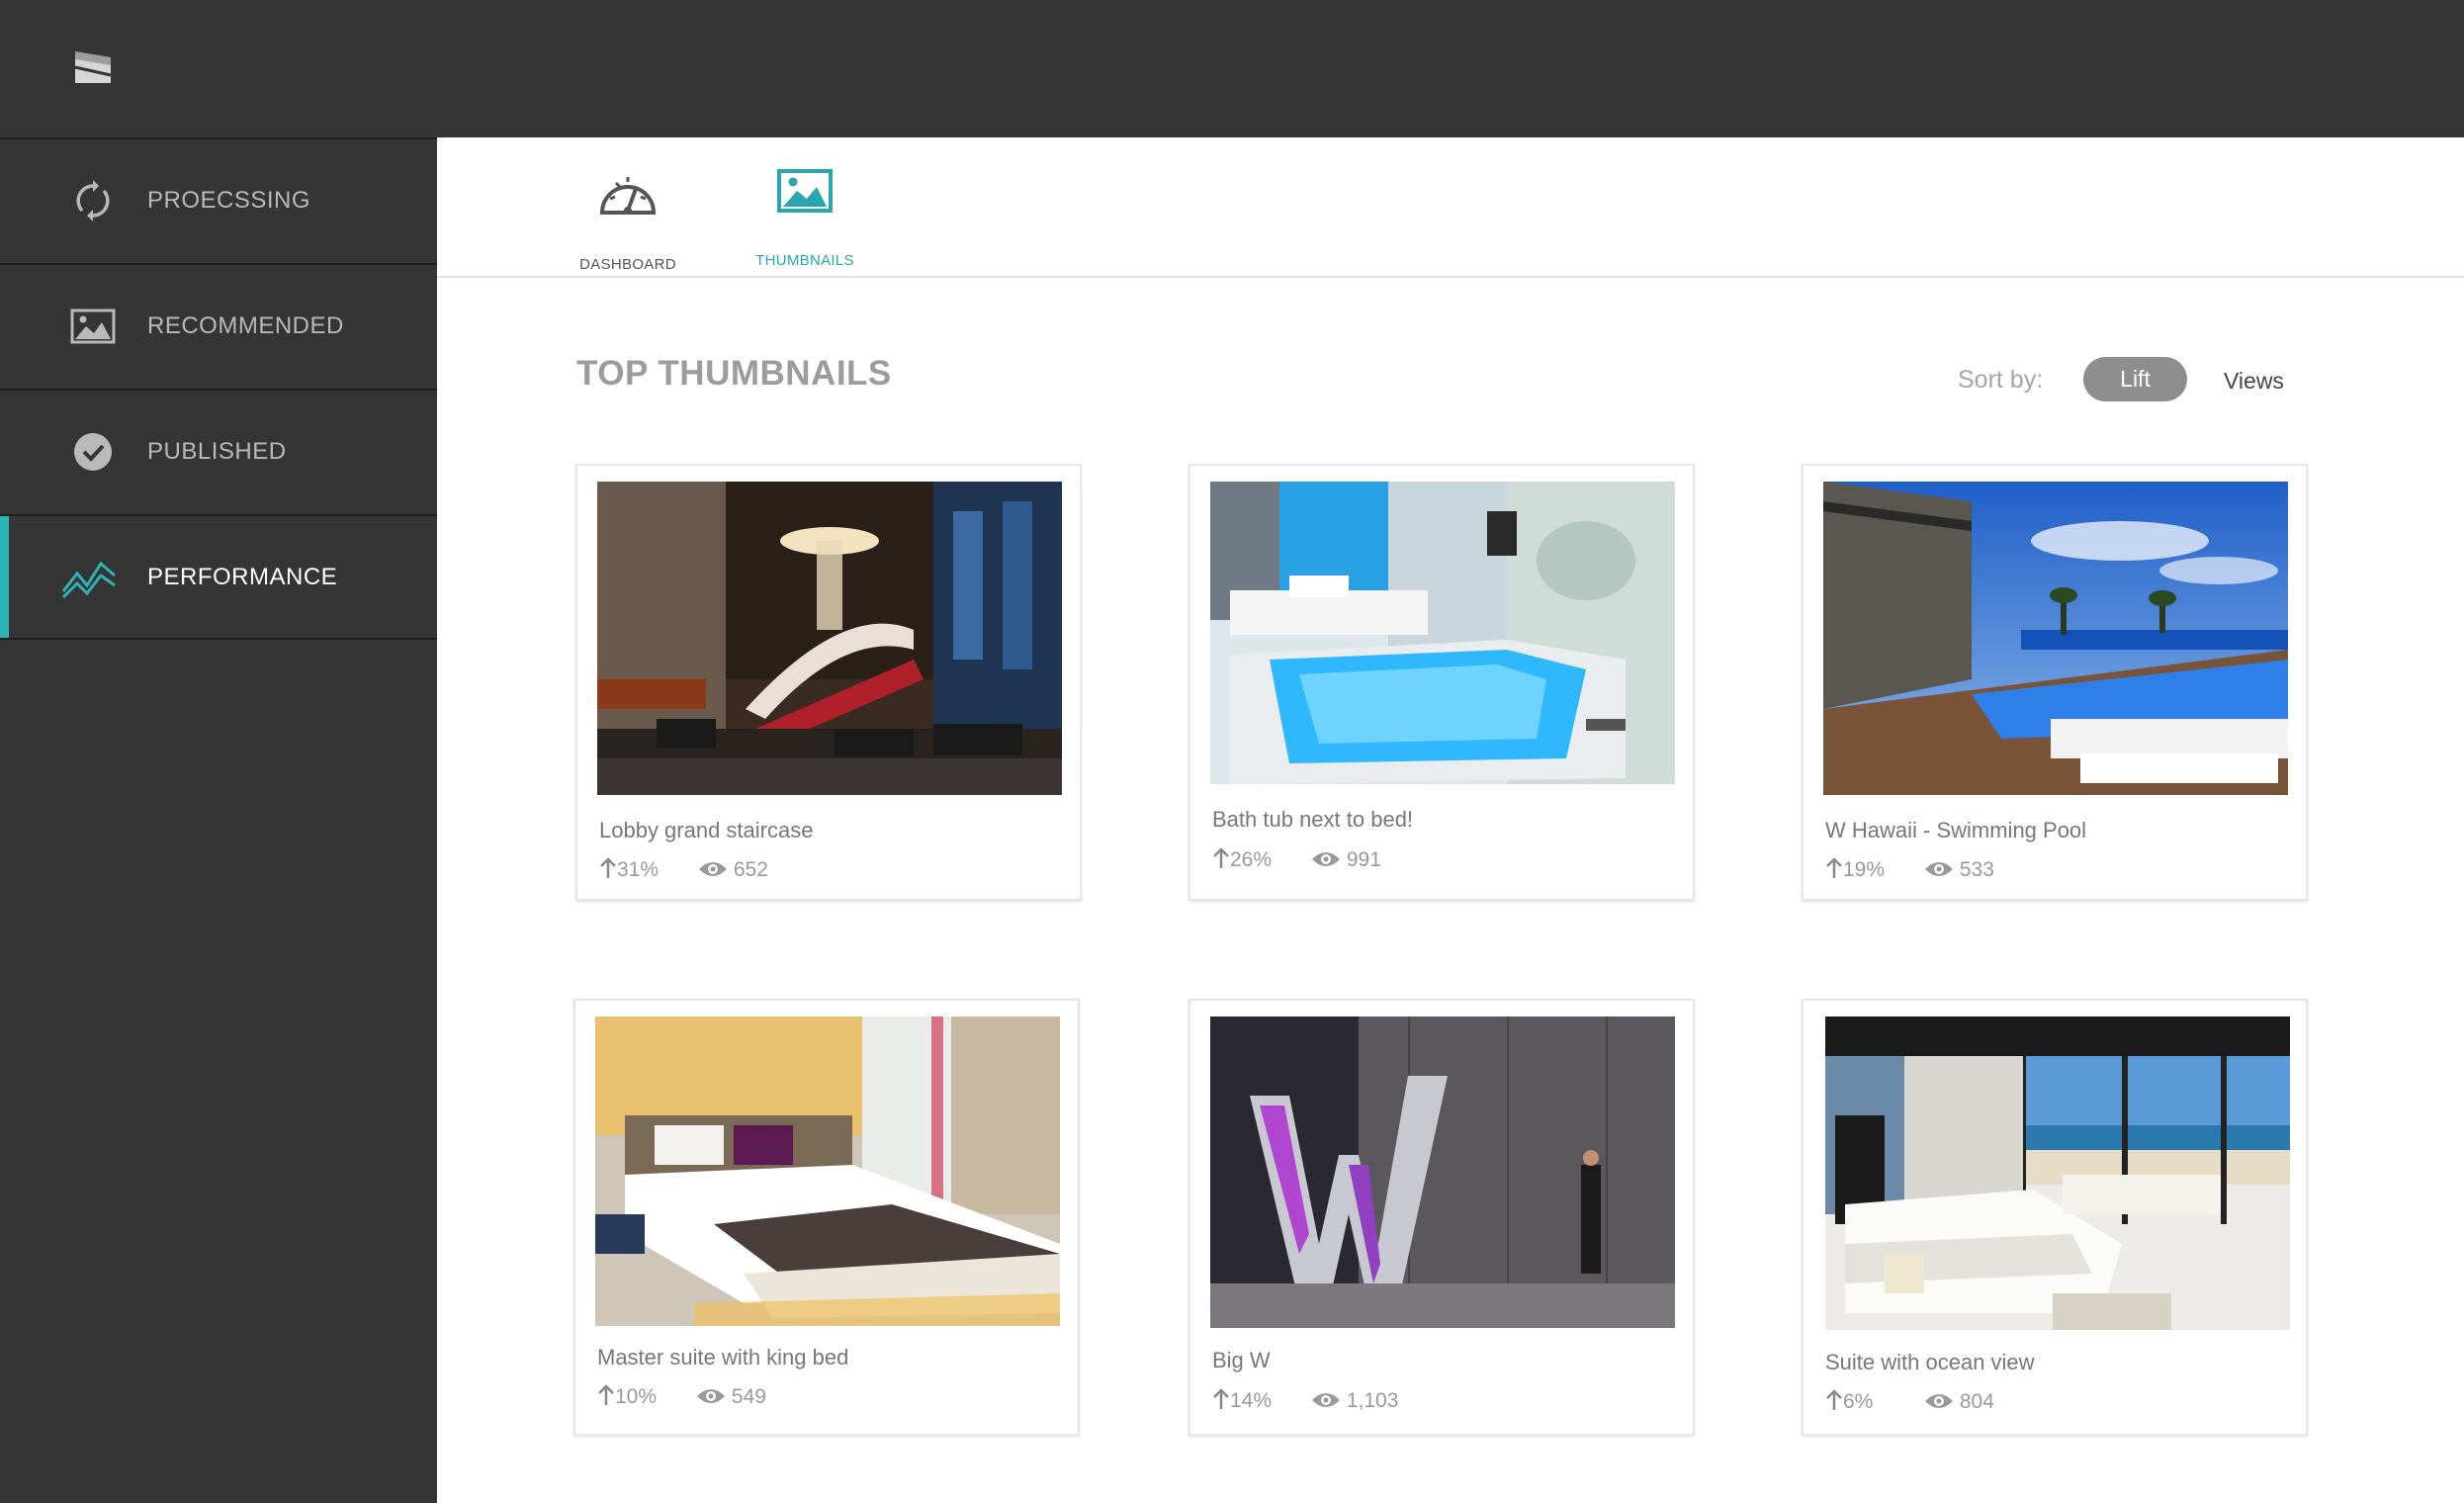  What do you see at coordinates (88, 580) in the screenshot?
I see `line-chart-icon` at bounding box center [88, 580].